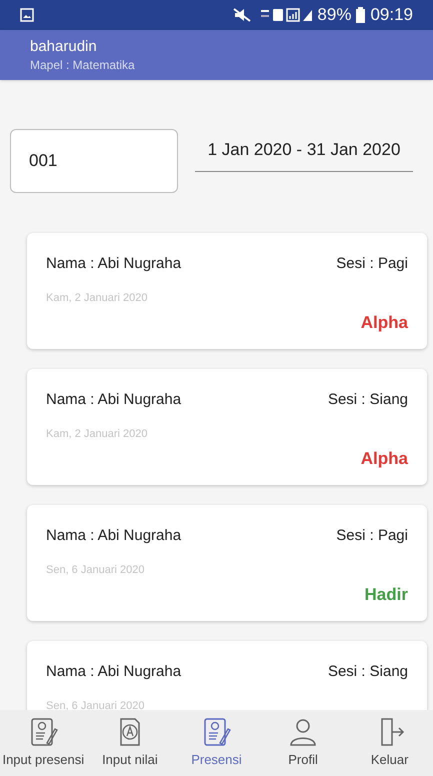 The width and height of the screenshot is (433, 776). Describe the element at coordinates (304, 150) in the screenshot. I see `date-range-field: 1 Jan 2020 - 31 Jan 2020` at that location.